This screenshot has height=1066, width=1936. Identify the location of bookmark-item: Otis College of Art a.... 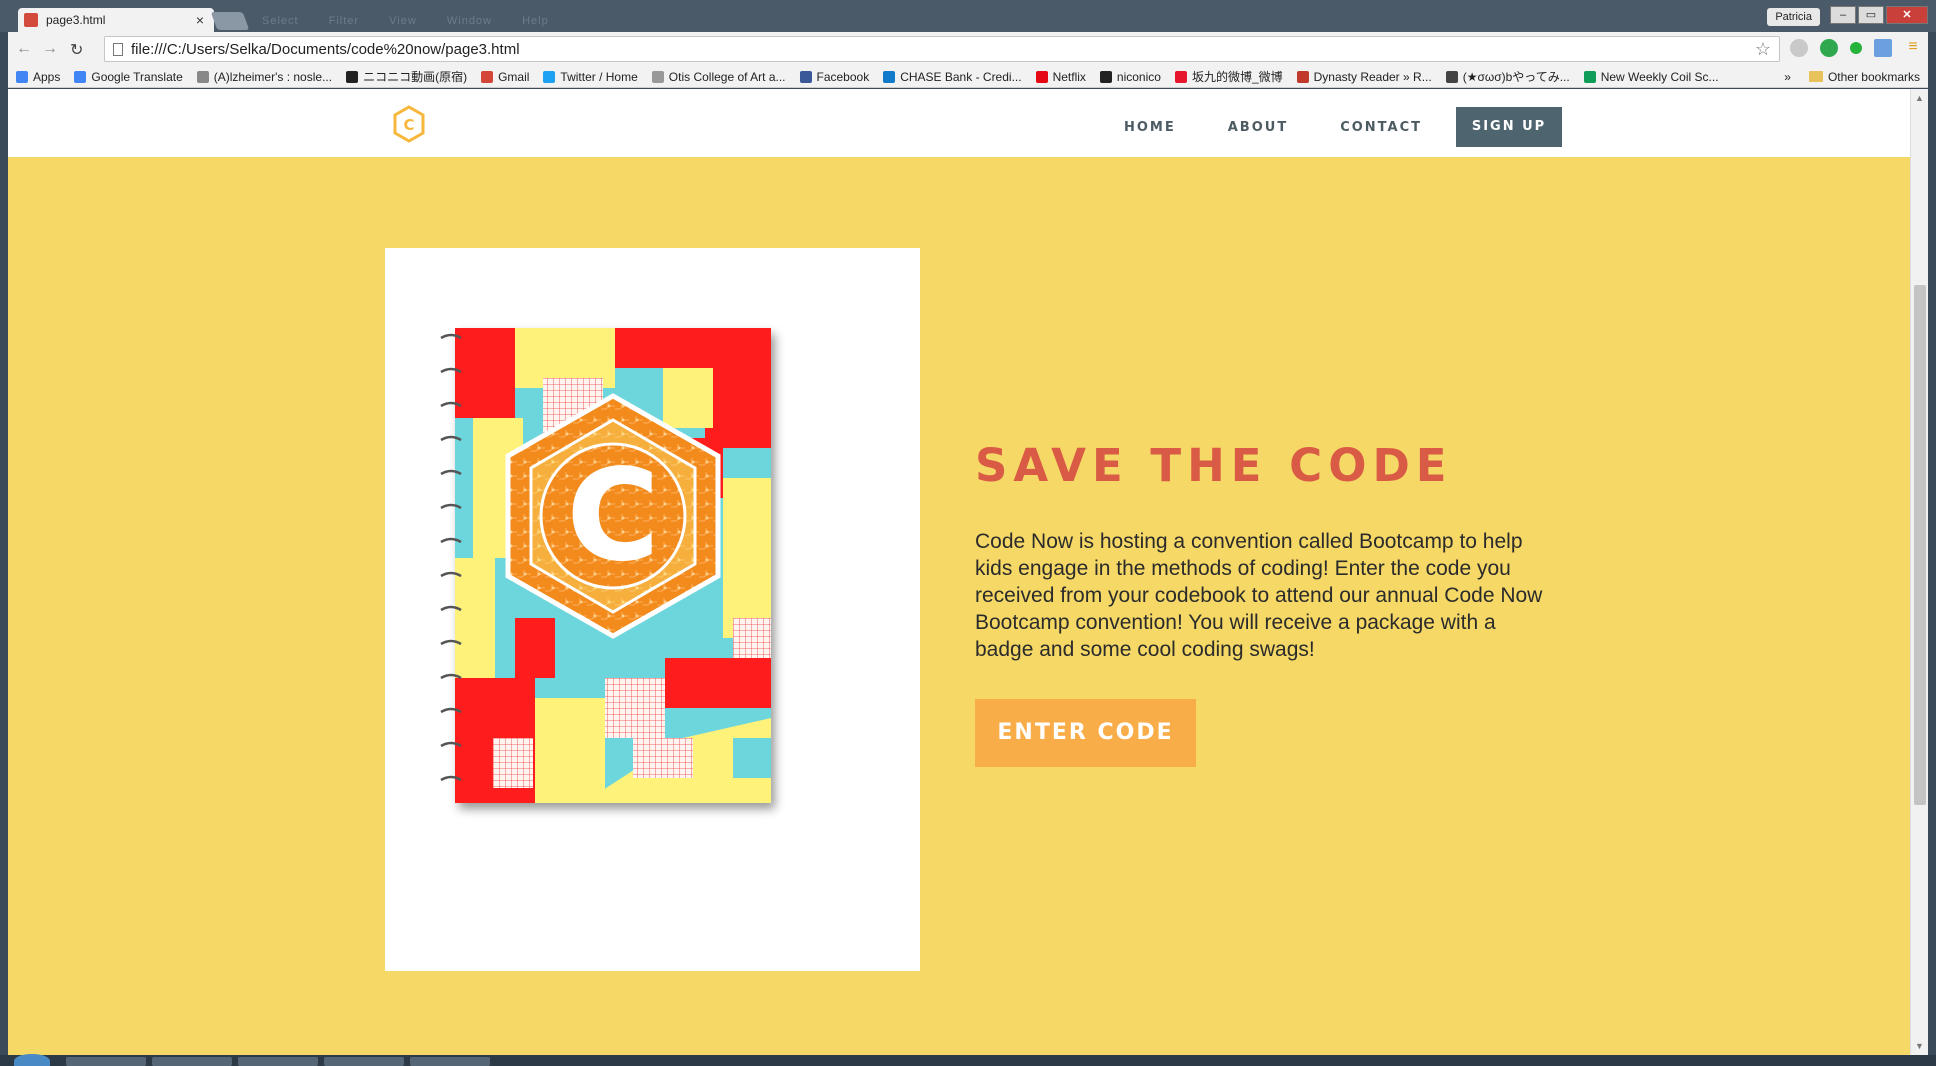
(718, 76).